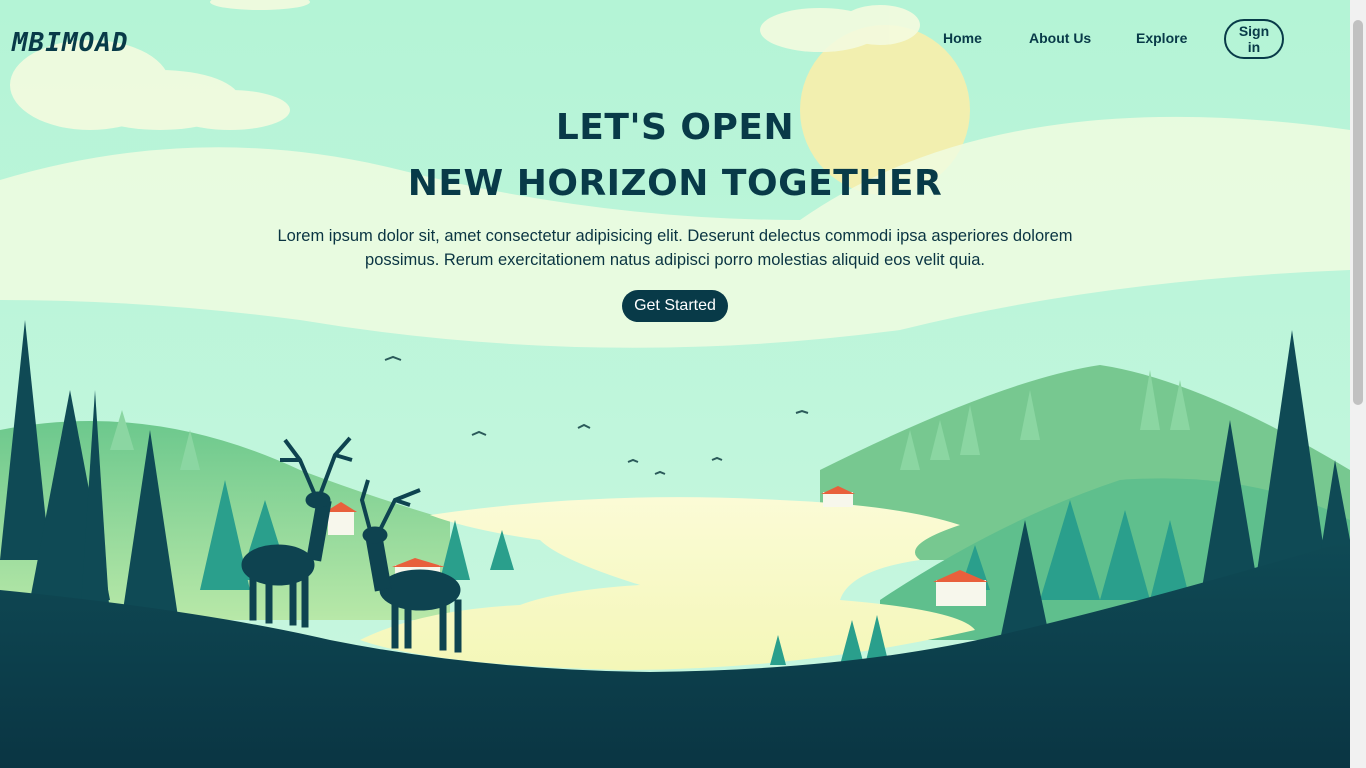  Describe the element at coordinates (962, 38) in the screenshot. I see `nav-link-home: Home` at that location.